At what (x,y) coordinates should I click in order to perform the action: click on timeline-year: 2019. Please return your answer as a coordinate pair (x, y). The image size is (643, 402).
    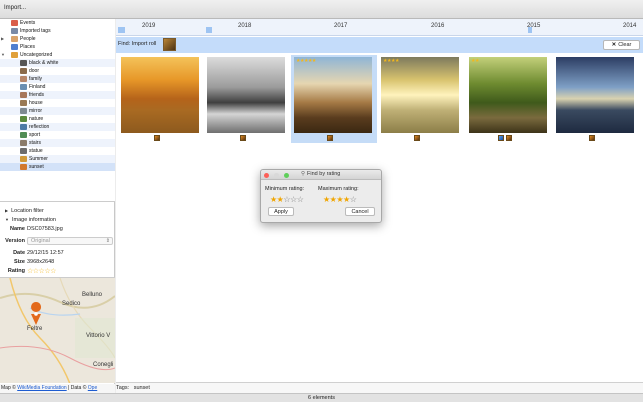
    Looking at the image, I should click on (149, 26).